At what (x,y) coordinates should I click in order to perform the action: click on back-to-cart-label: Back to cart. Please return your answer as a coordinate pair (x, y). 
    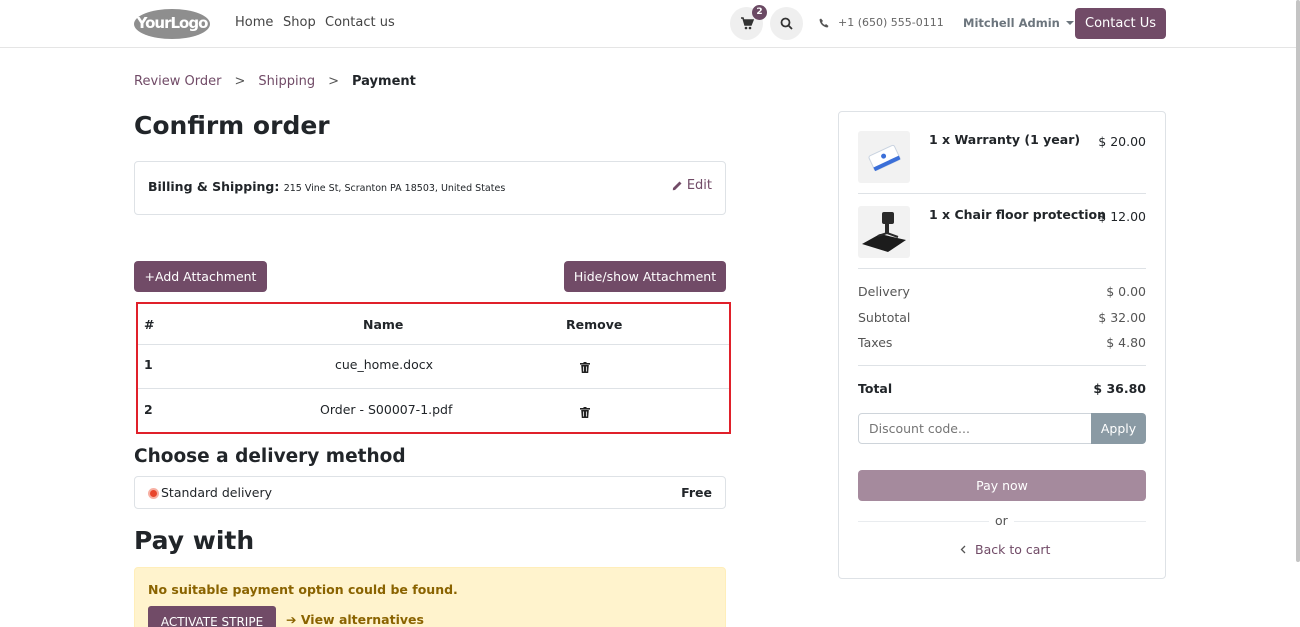
    Looking at the image, I should click on (1013, 549).